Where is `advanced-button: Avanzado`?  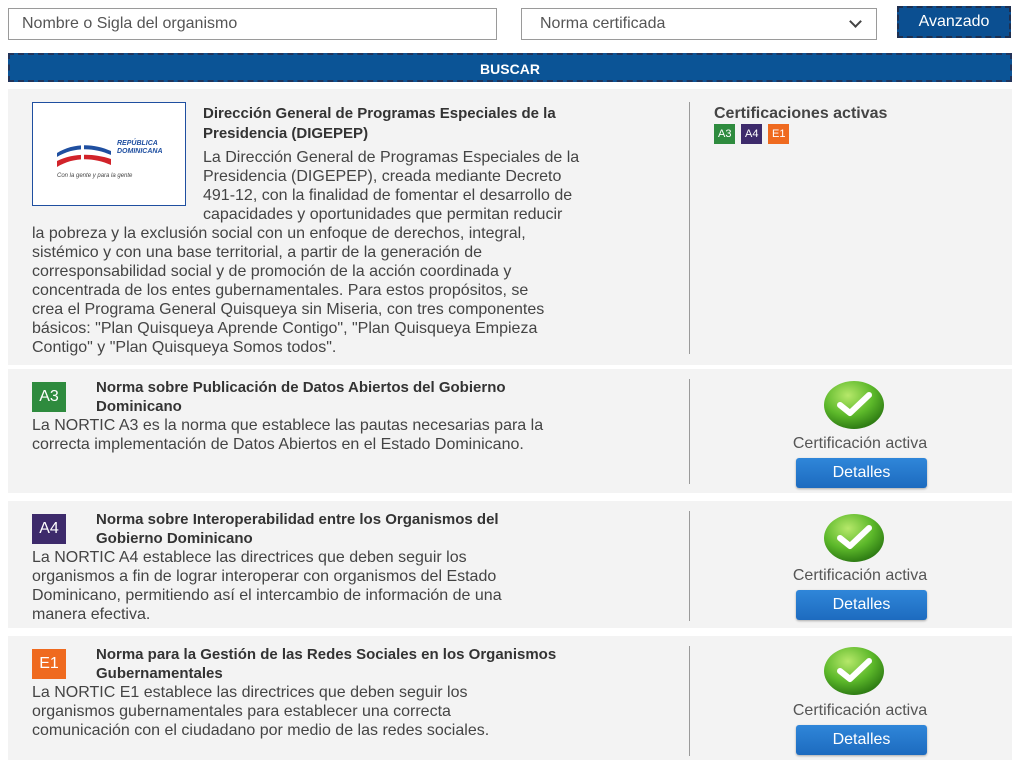
advanced-button: Avanzado is located at coordinates (954, 22).